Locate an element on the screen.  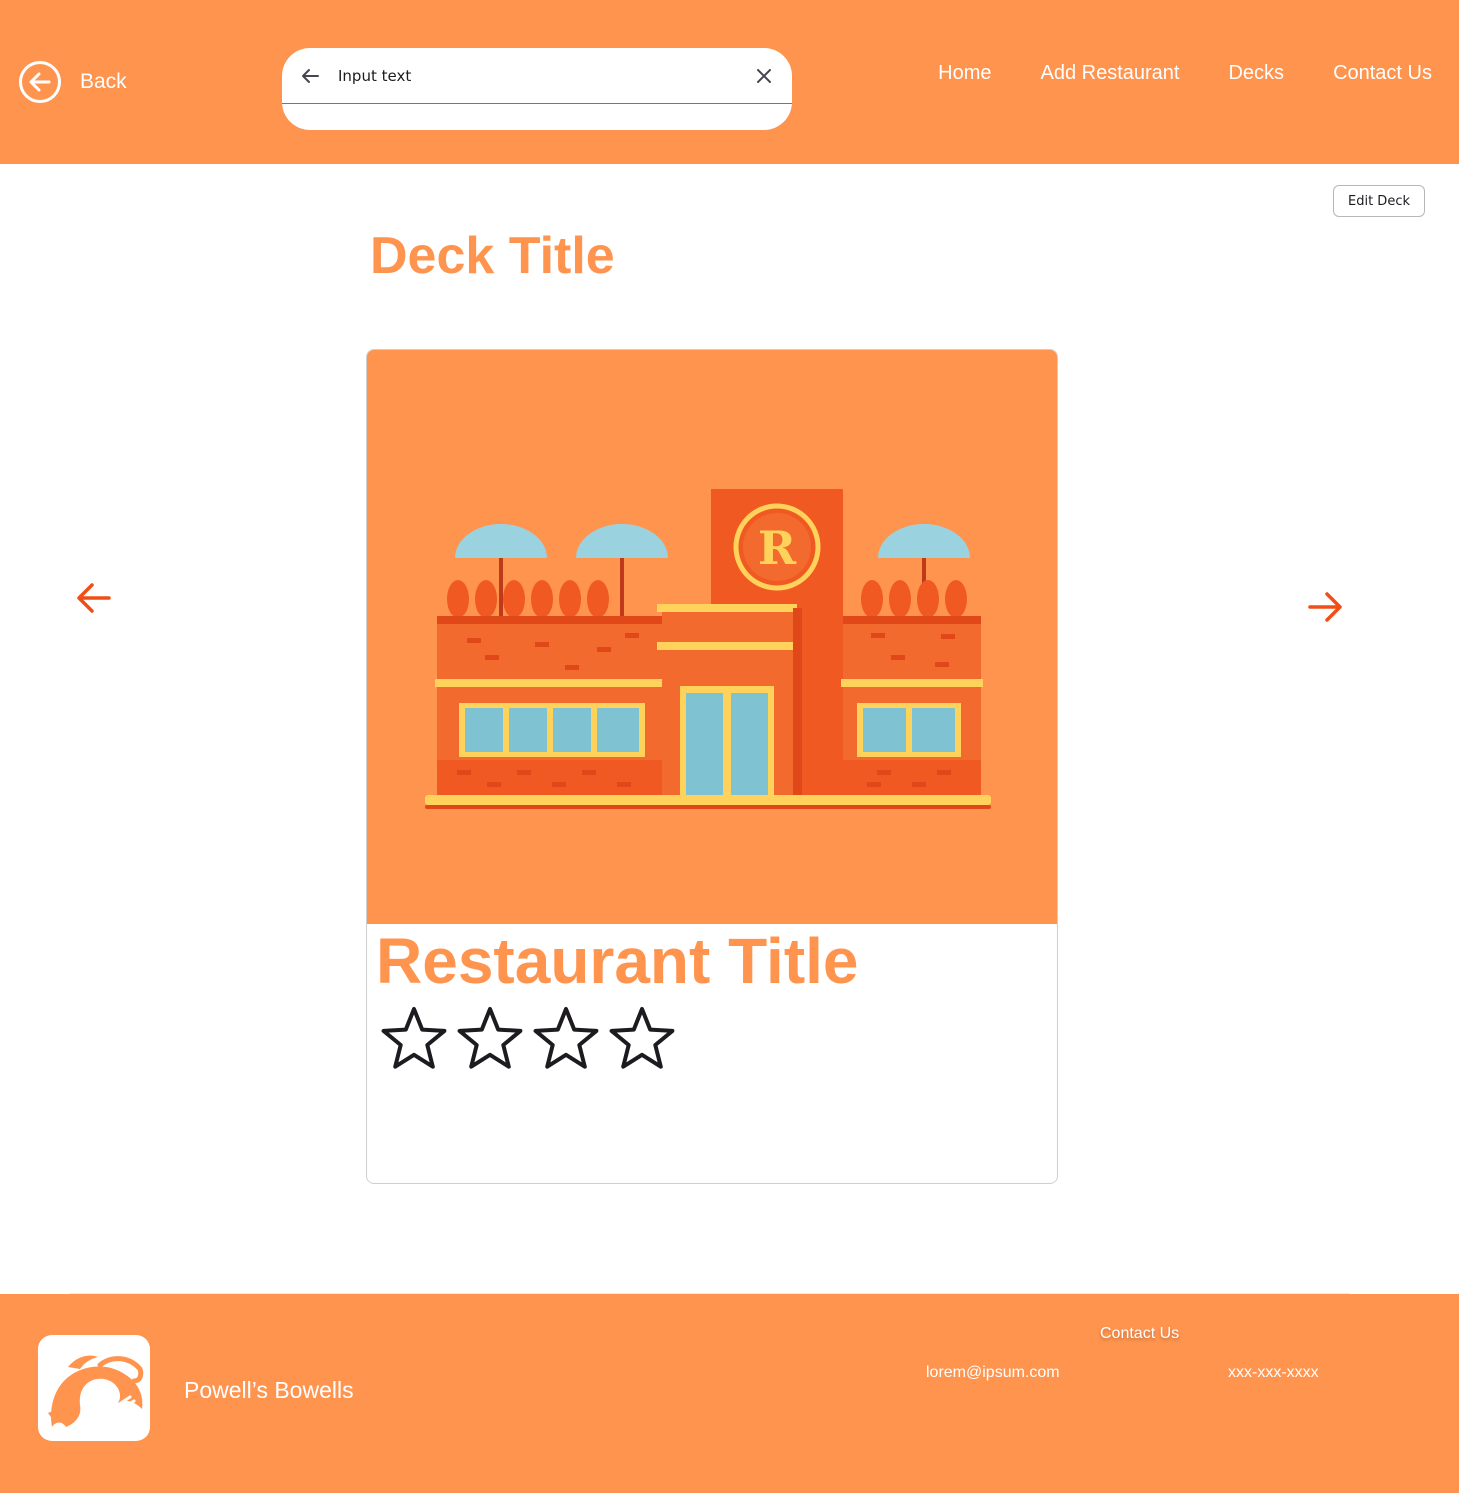
nav-decks: Decks is located at coordinates (1256, 73).